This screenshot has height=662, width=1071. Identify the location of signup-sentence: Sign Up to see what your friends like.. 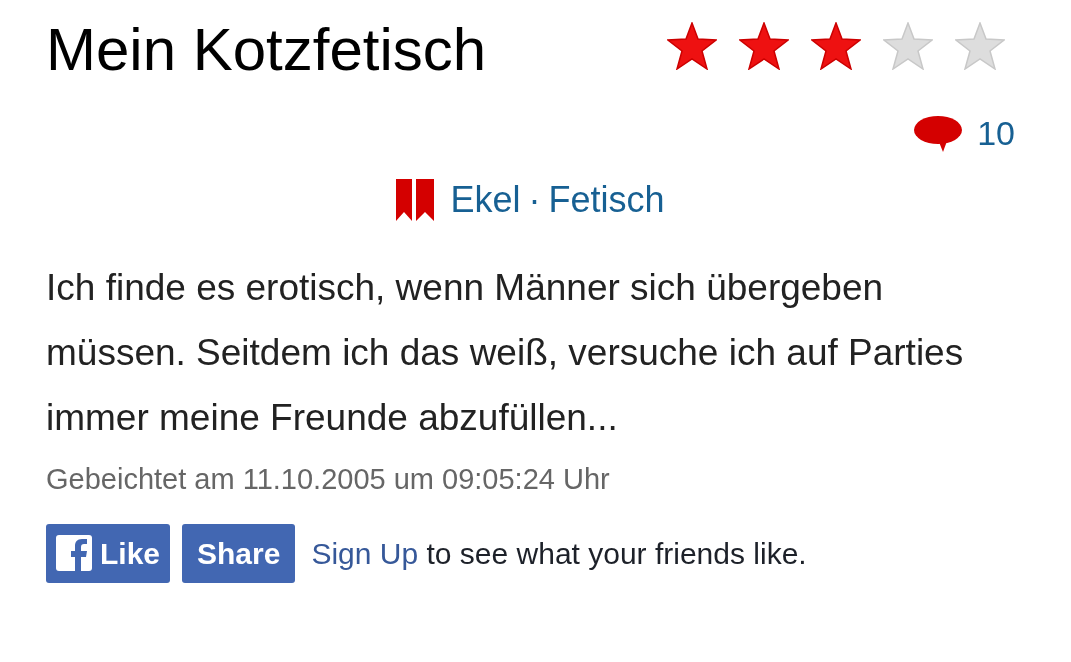
(559, 553).